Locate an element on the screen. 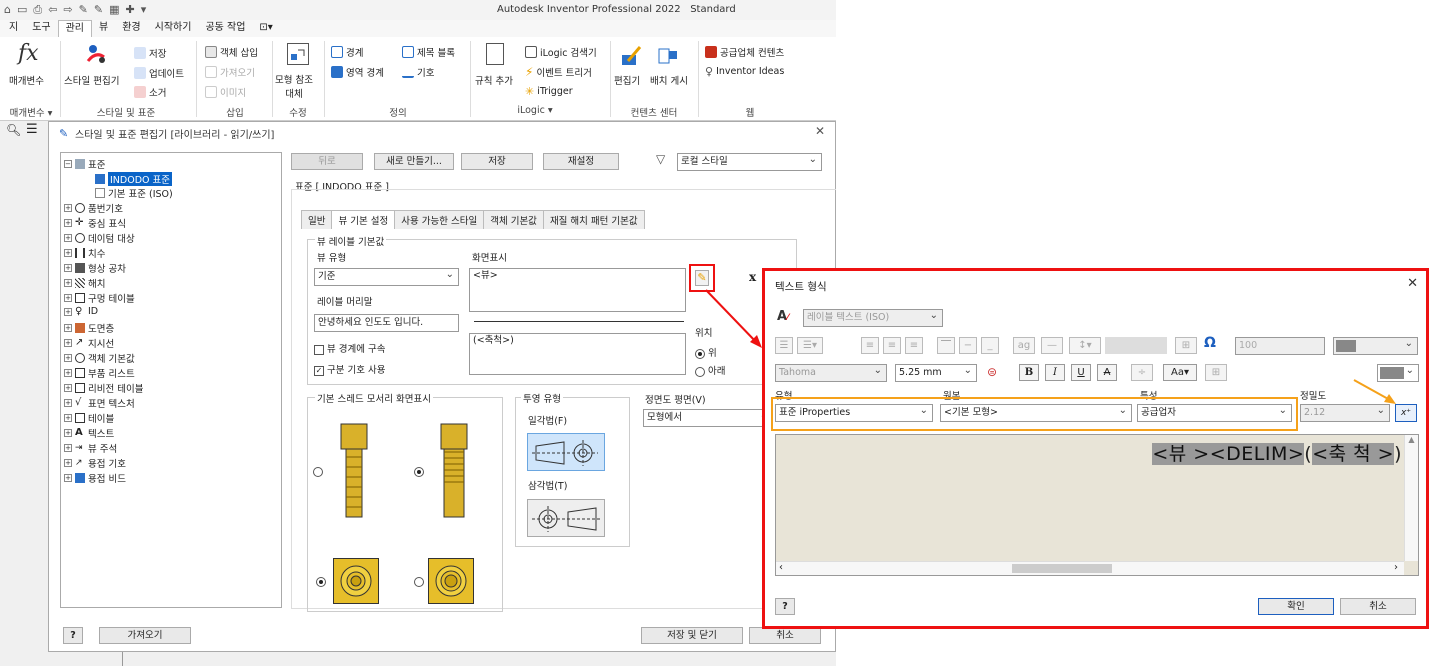  event-trigger-button: ⚡ 이벤트 트리거 is located at coordinates (558, 72).